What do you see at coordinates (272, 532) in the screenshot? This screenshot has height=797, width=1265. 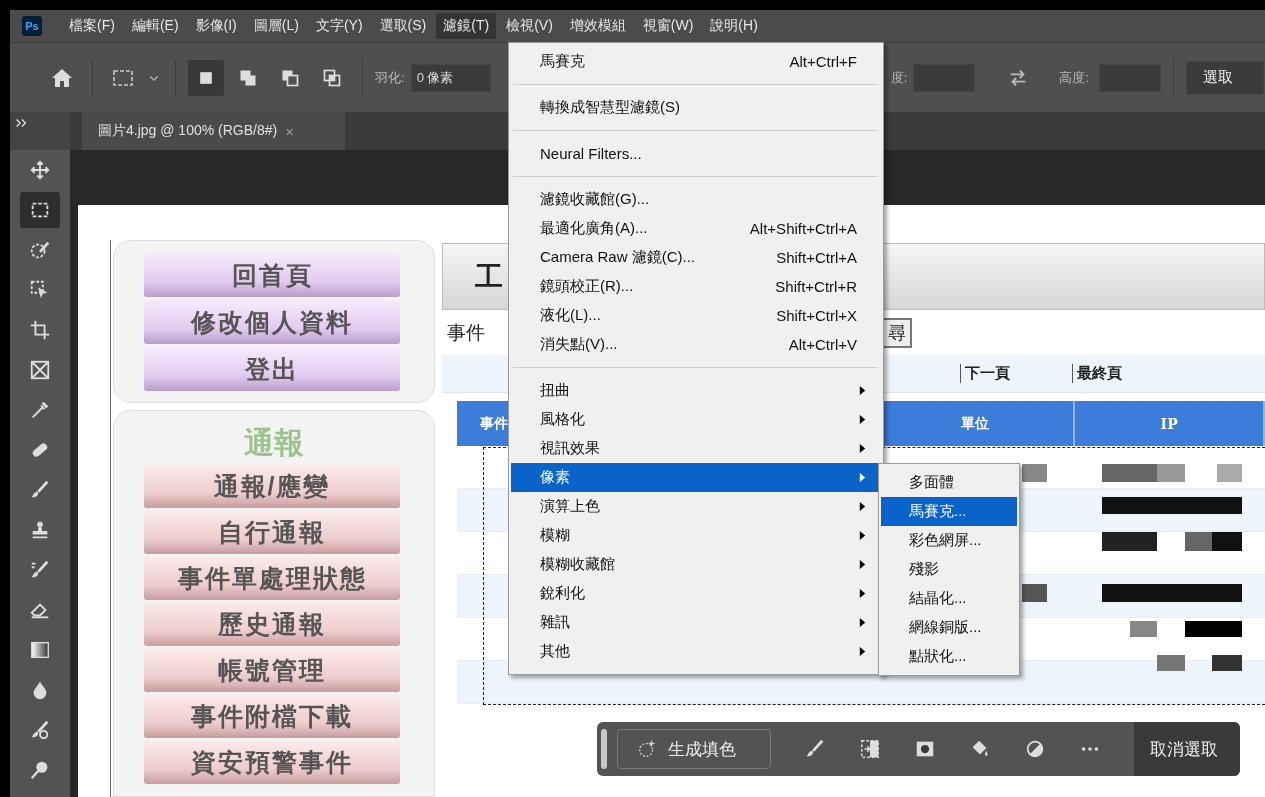 I see `nav-button: 自行通報` at bounding box center [272, 532].